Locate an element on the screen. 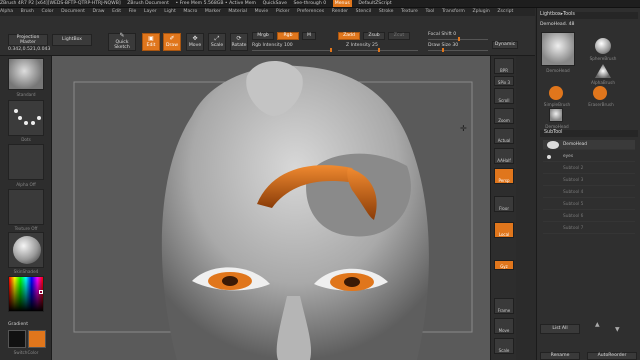  menu-item: Document is located at coordinates (73, 12).